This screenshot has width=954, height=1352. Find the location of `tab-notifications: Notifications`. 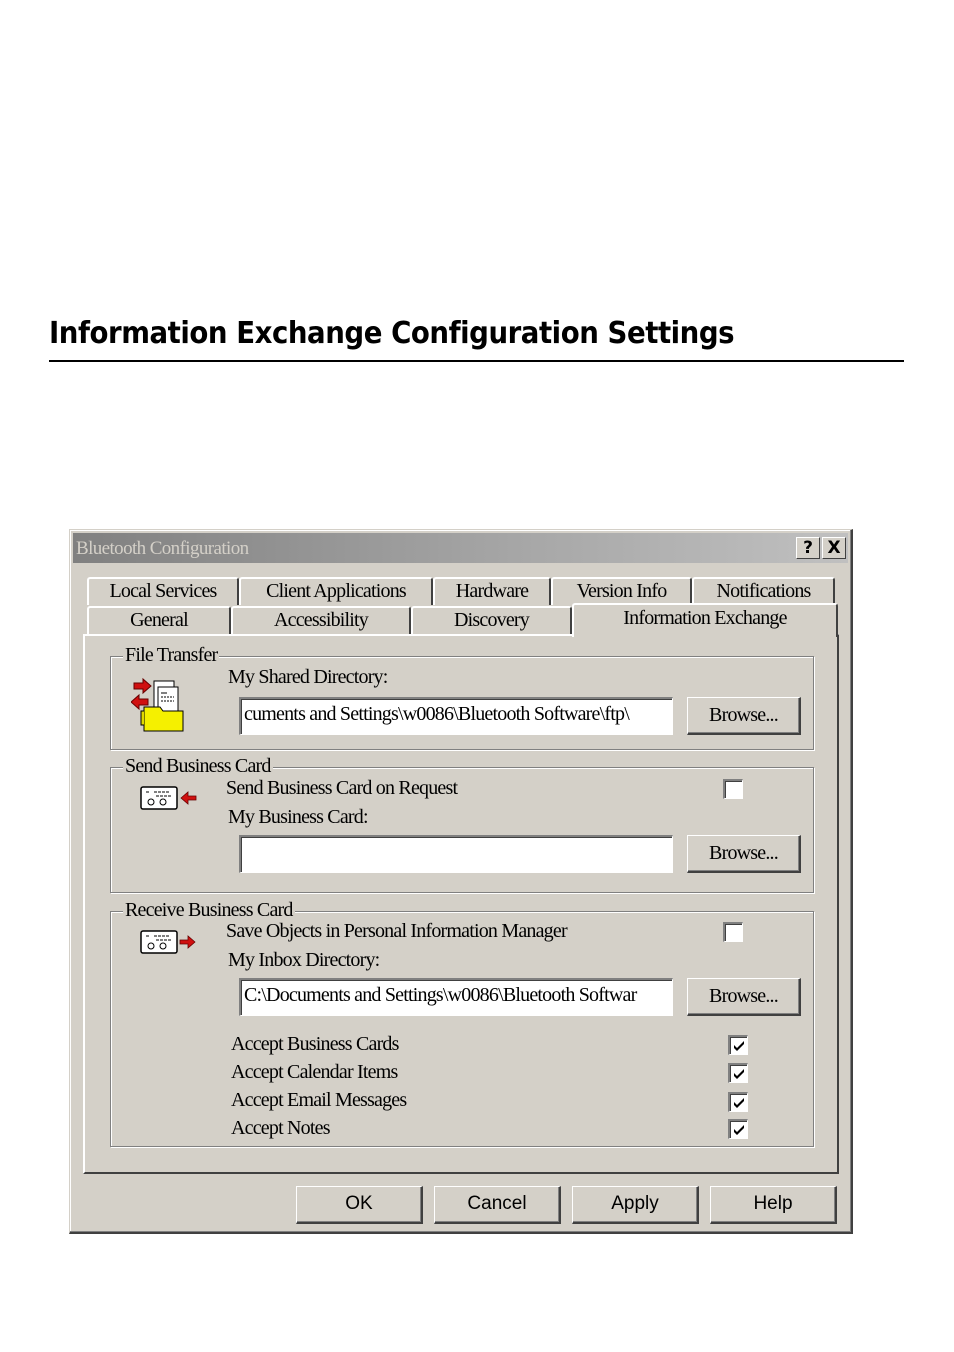

tab-notifications: Notifications is located at coordinates (763, 591).